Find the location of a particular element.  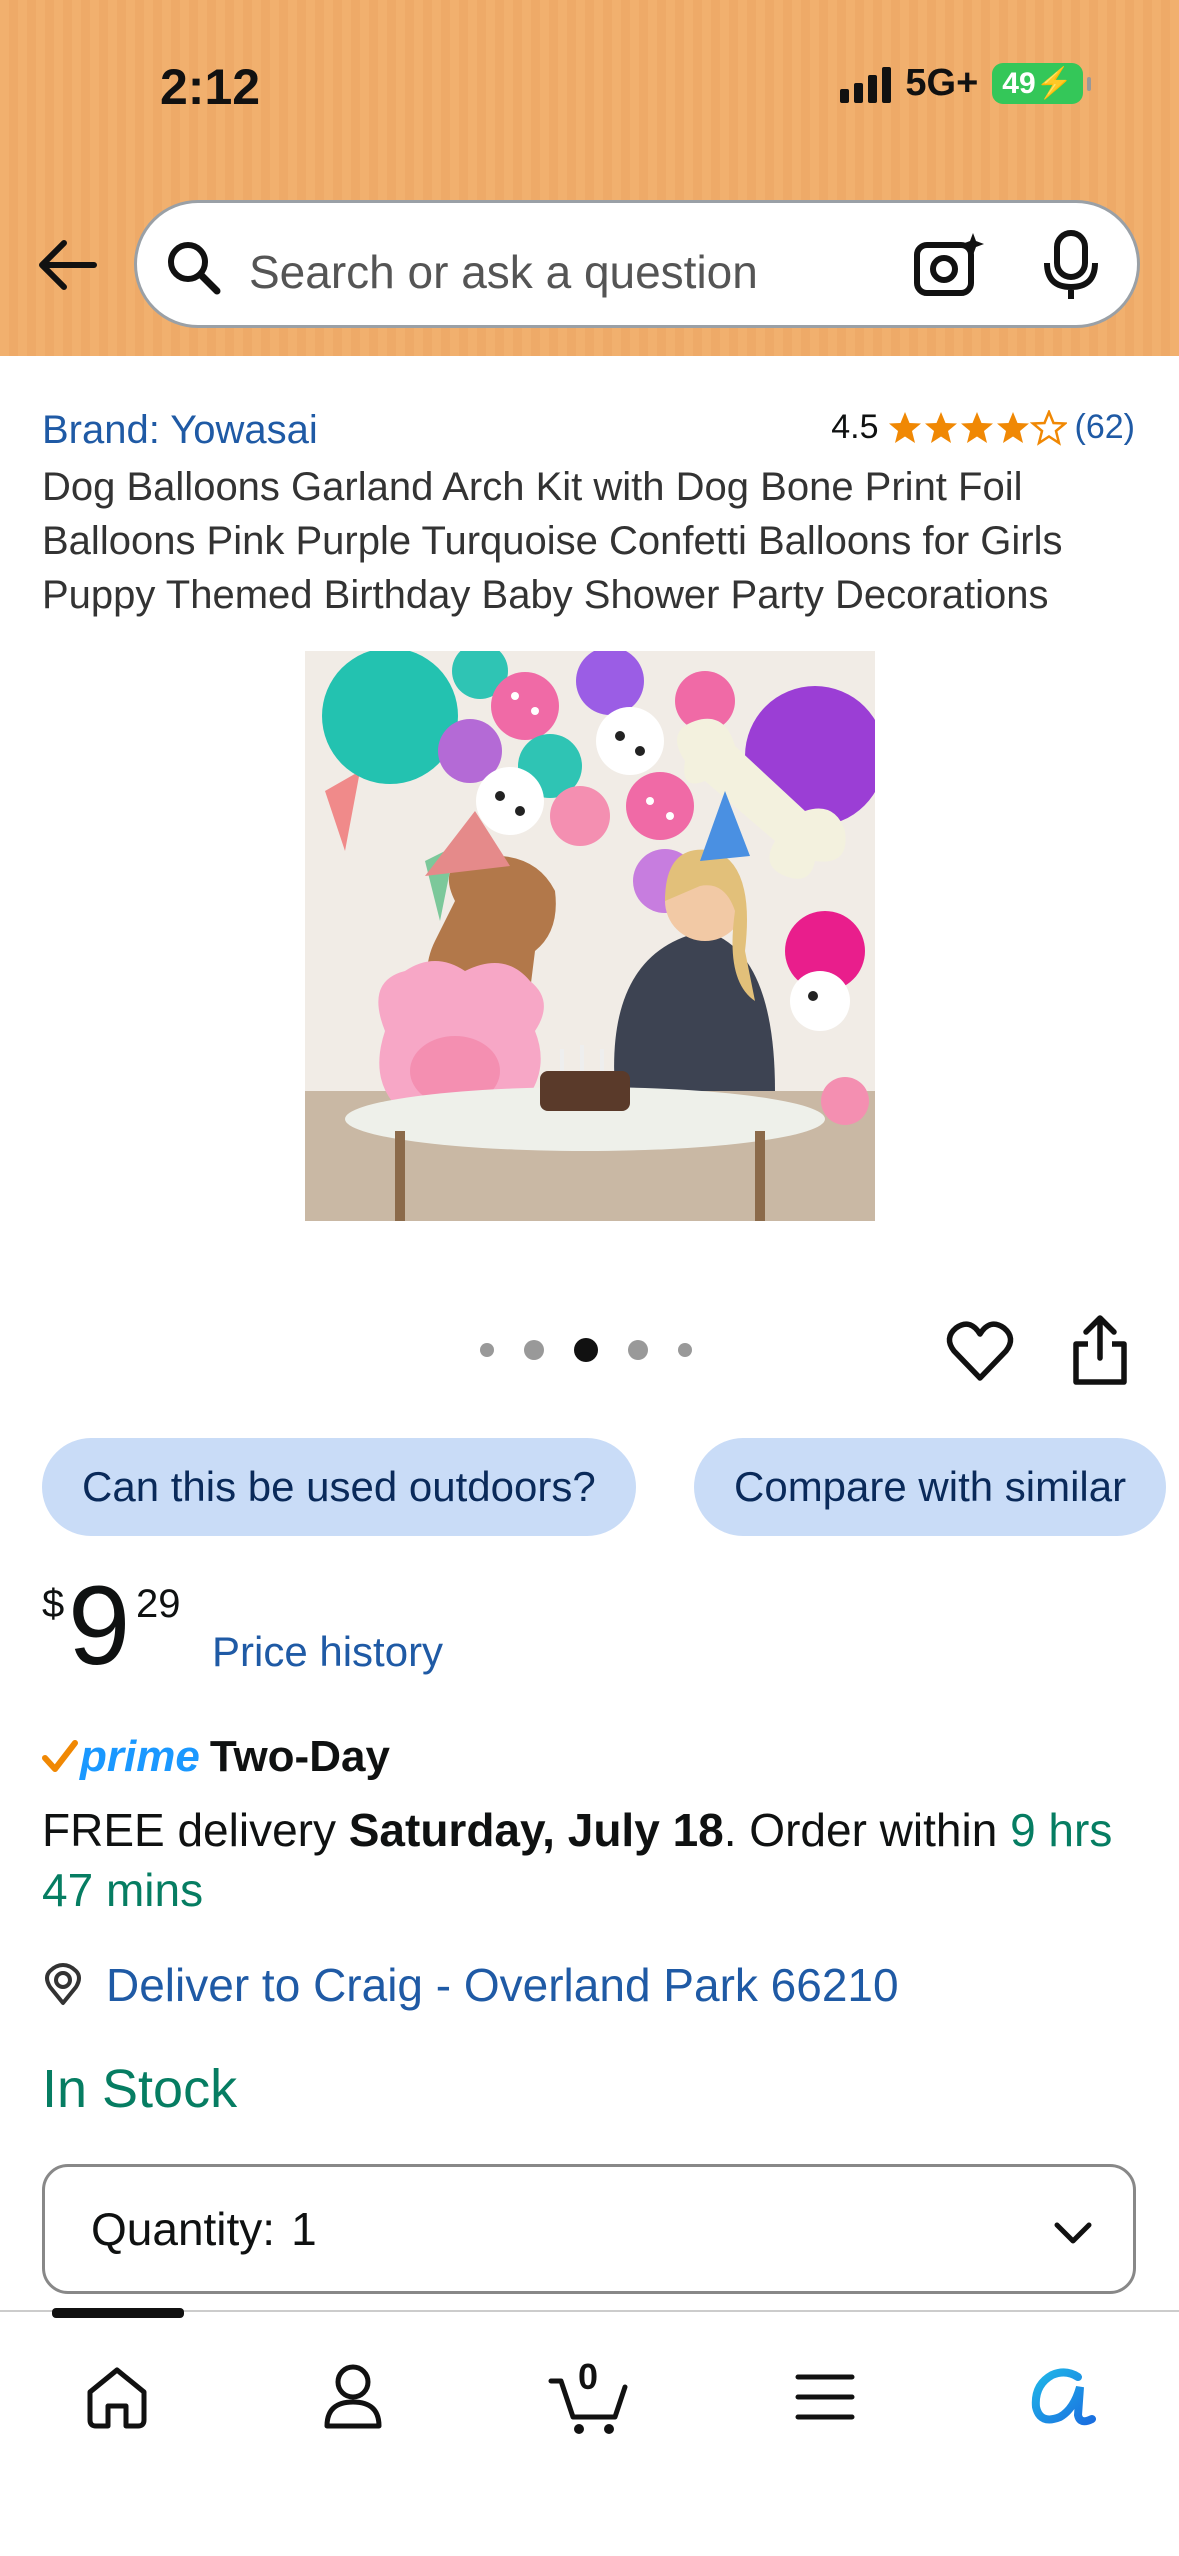

rating: 4.5 (62) is located at coordinates (983, 427).